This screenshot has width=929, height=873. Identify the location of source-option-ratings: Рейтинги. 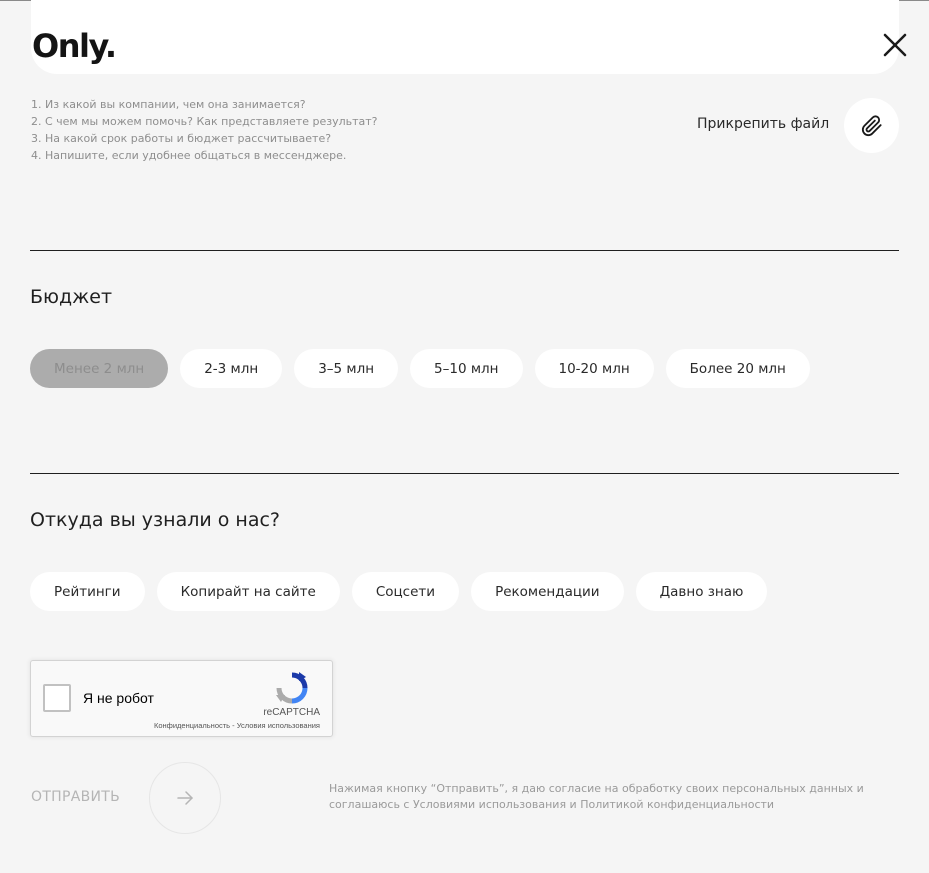
(87, 591).